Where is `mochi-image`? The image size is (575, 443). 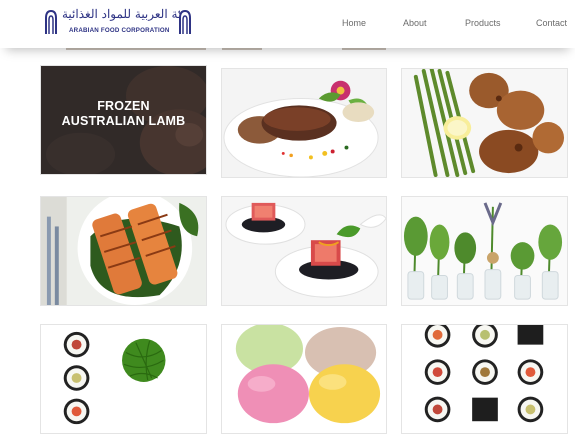
mochi-image is located at coordinates (304, 379).